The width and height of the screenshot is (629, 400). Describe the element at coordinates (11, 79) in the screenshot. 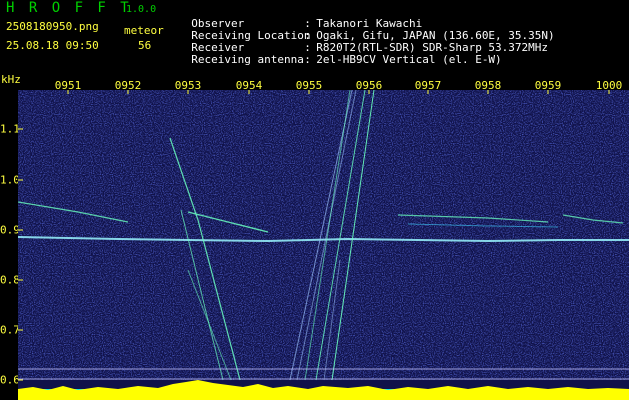

I see `frequency-unit-label: kHz` at that location.